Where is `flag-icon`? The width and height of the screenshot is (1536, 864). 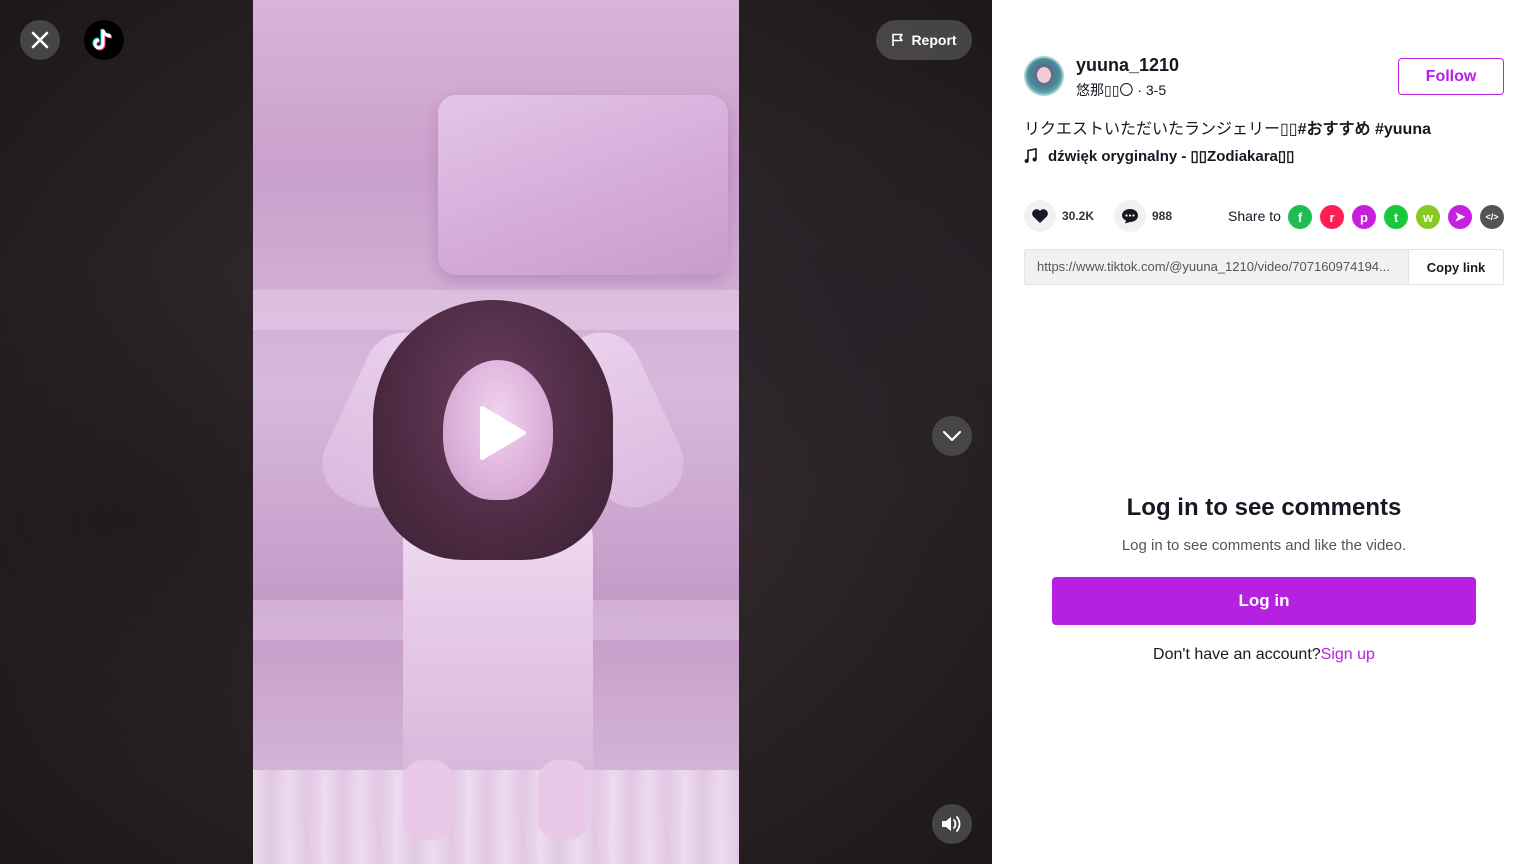
flag-icon is located at coordinates (898, 39).